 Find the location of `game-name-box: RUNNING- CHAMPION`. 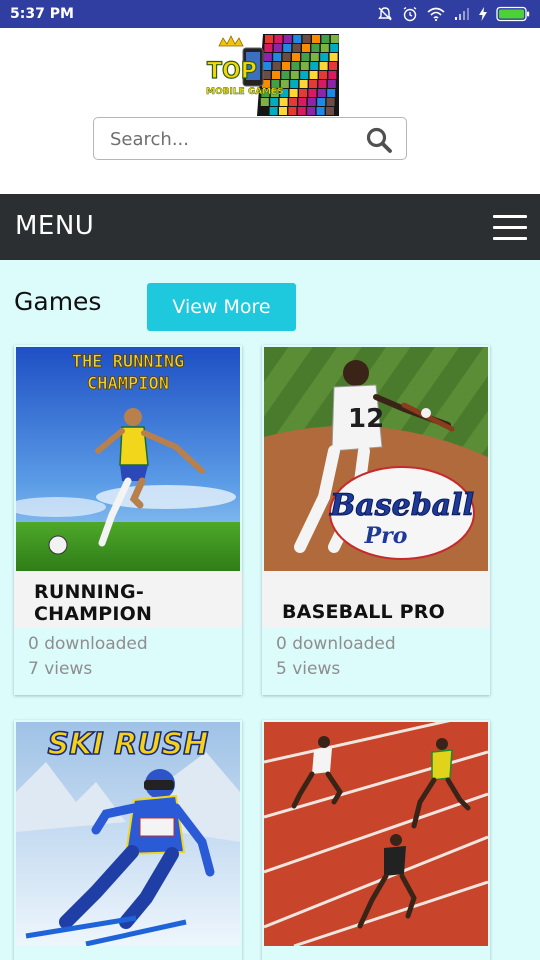

game-name-box: RUNNING- CHAMPION is located at coordinates (128, 599).